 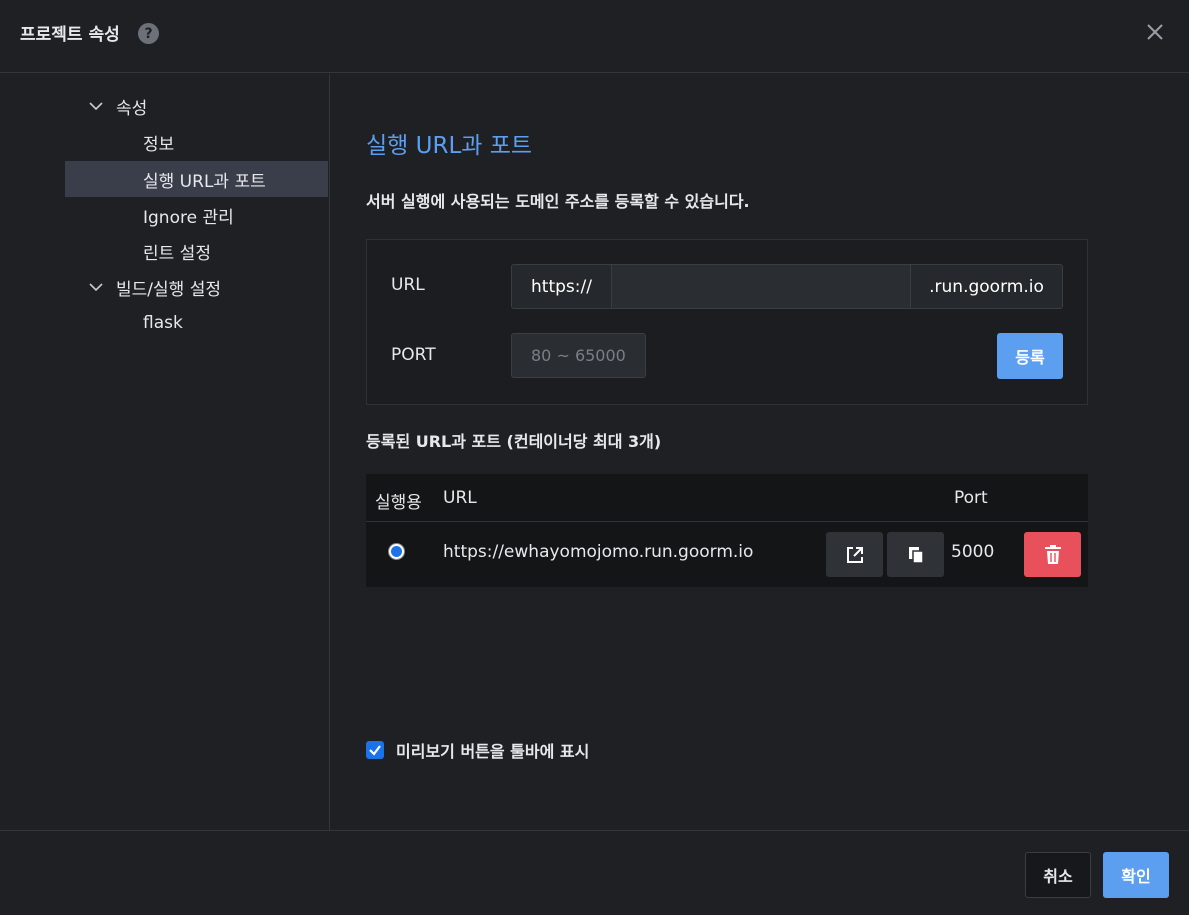 I want to click on sidebar-item-run-url-port: 실행 URL과 포트, so click(x=196, y=179).